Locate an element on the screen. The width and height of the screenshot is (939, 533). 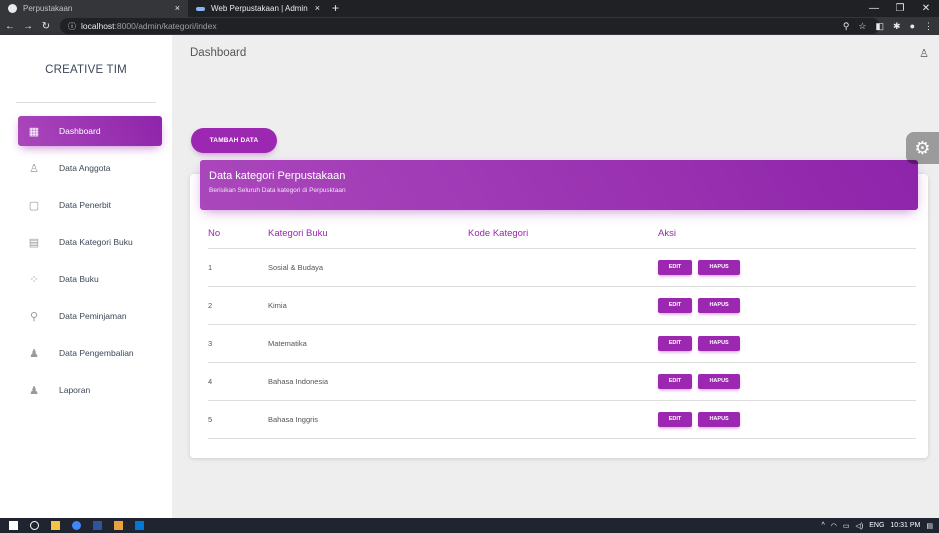
vscode-icon is located at coordinates (139, 525).